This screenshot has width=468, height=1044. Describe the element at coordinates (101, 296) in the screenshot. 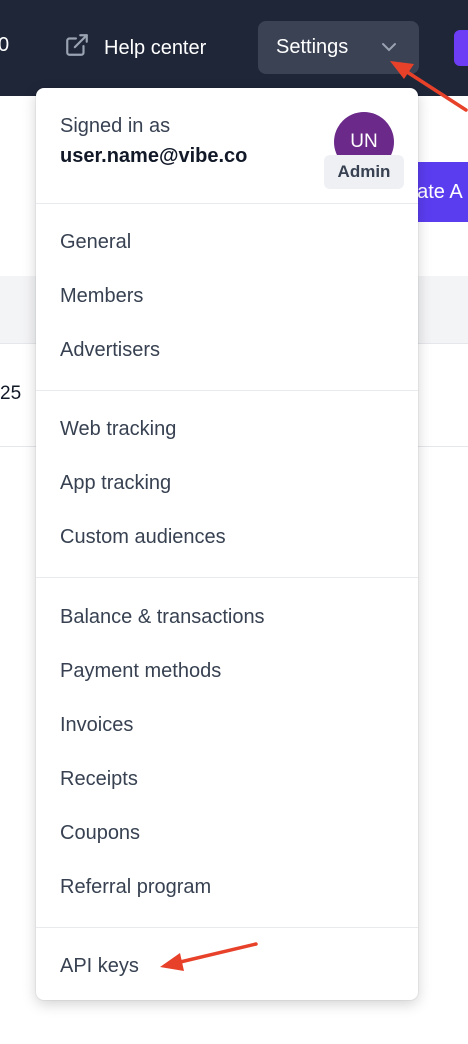

I see `menu-item-members: Members` at that location.